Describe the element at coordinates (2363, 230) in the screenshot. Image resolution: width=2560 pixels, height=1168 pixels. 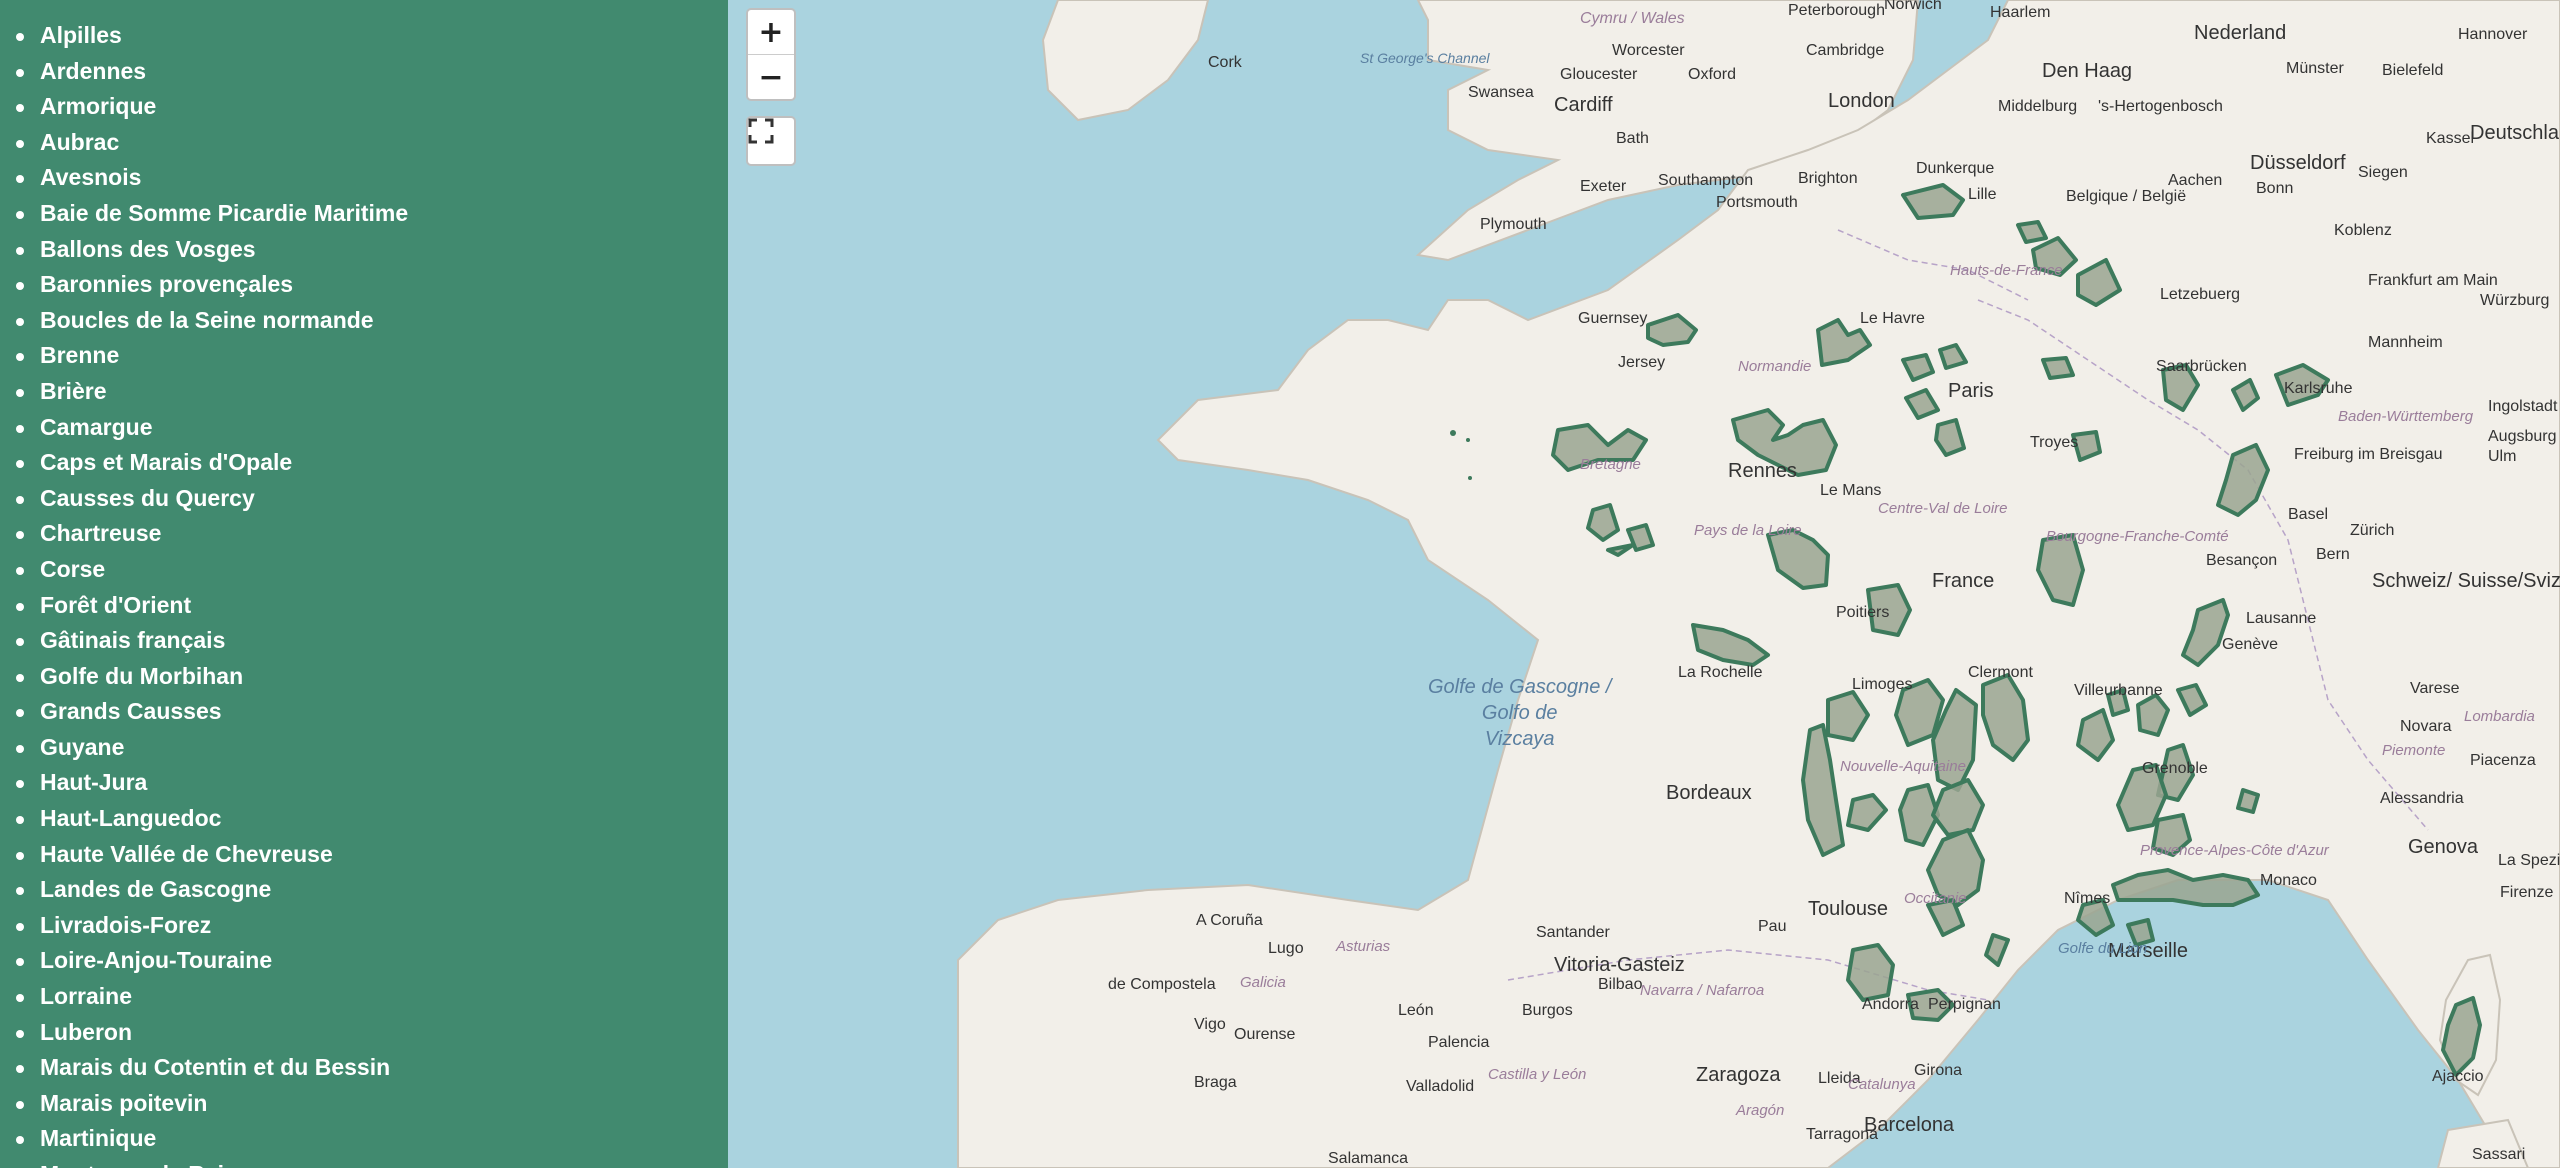
I see `city-label-koblenz: Koblenz` at that location.